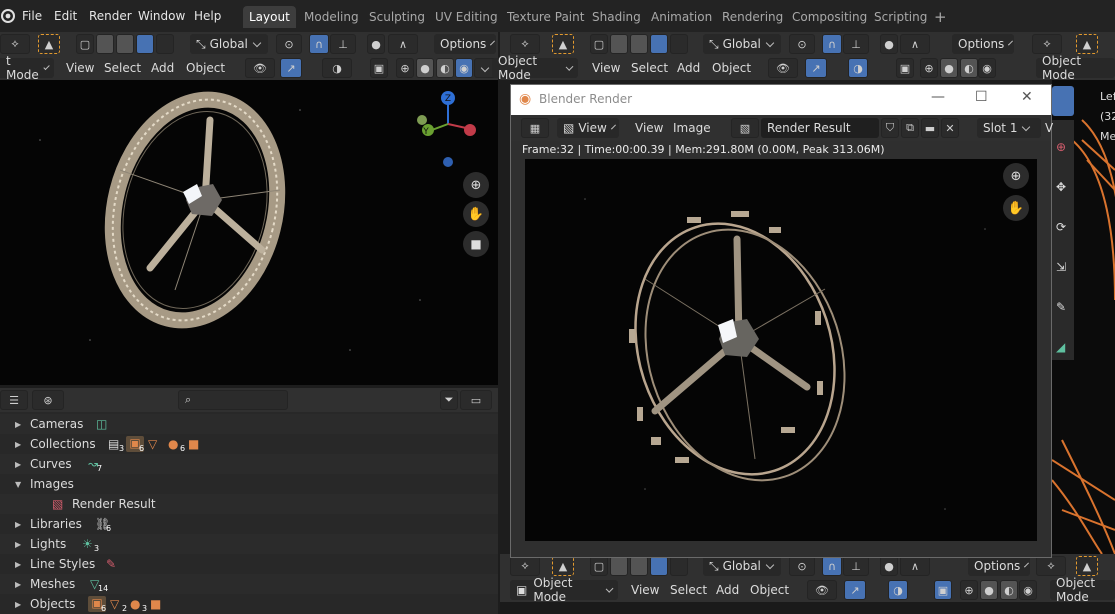 This screenshot has width=1115, height=614. Describe the element at coordinates (48, 400) in the screenshot. I see `display-mode-icon: ⊛` at that location.